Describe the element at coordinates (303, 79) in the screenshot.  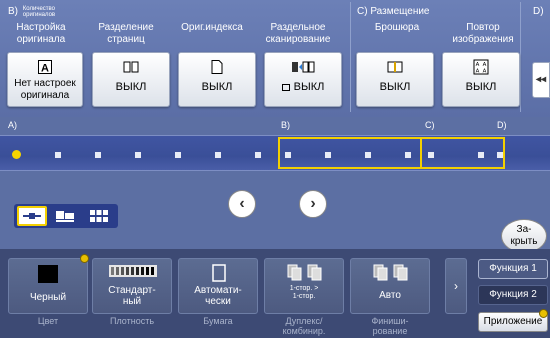
I see `separate-scan-button: ВЫКЛ` at that location.